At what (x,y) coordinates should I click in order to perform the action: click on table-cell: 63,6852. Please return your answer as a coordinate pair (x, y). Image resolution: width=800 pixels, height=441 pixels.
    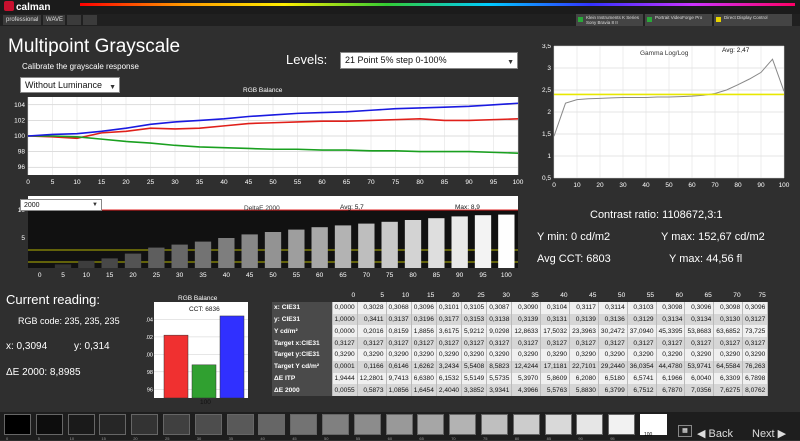
    Looking at the image, I should click on (728, 331).